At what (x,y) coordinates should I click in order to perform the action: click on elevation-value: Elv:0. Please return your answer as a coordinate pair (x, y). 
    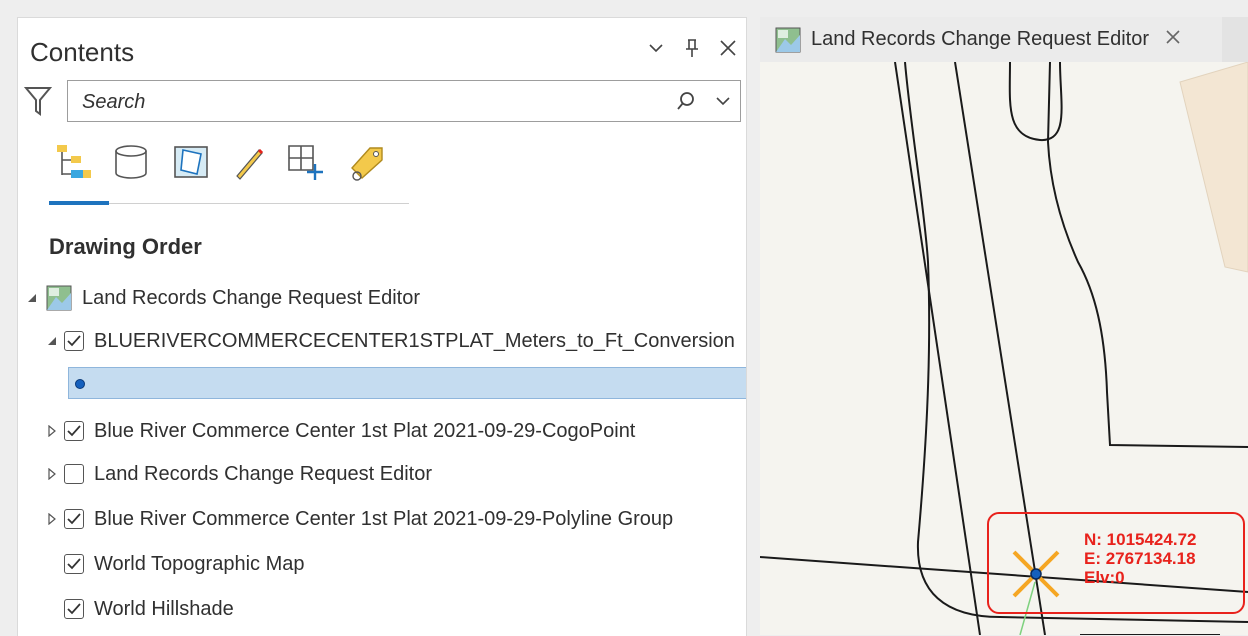
    Looking at the image, I should click on (1104, 577).